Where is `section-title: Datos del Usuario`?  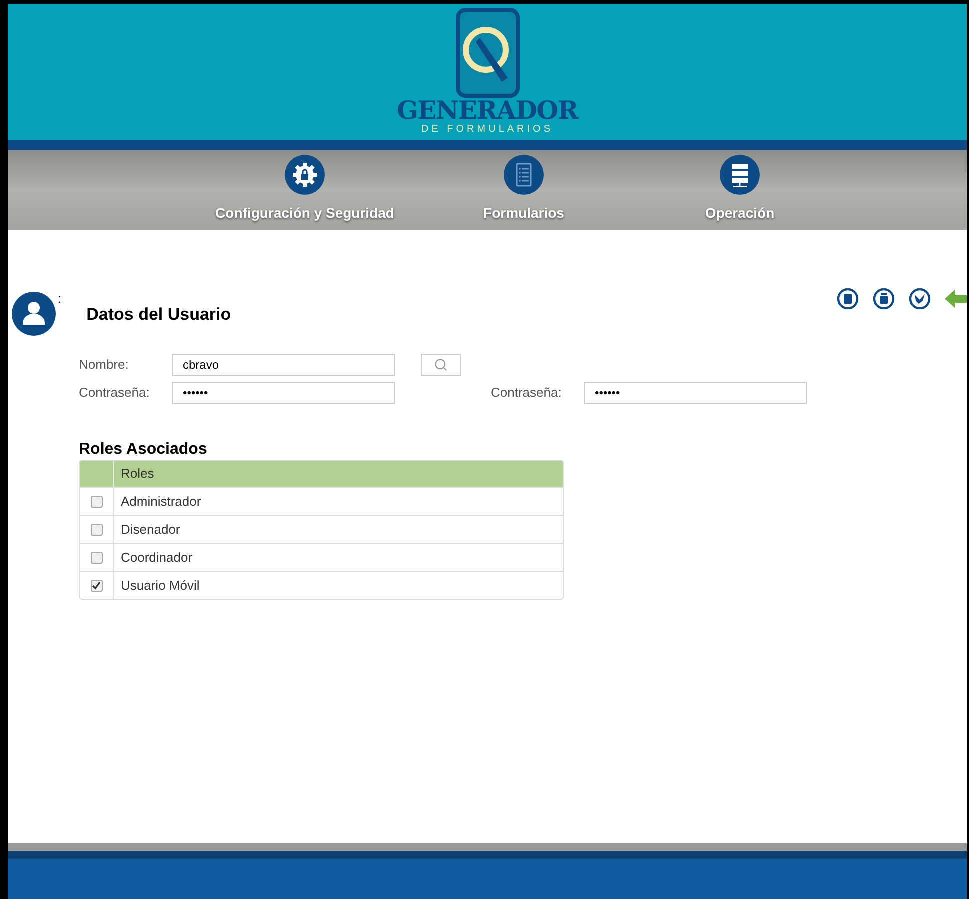
section-title: Datos del Usuario is located at coordinates (159, 315).